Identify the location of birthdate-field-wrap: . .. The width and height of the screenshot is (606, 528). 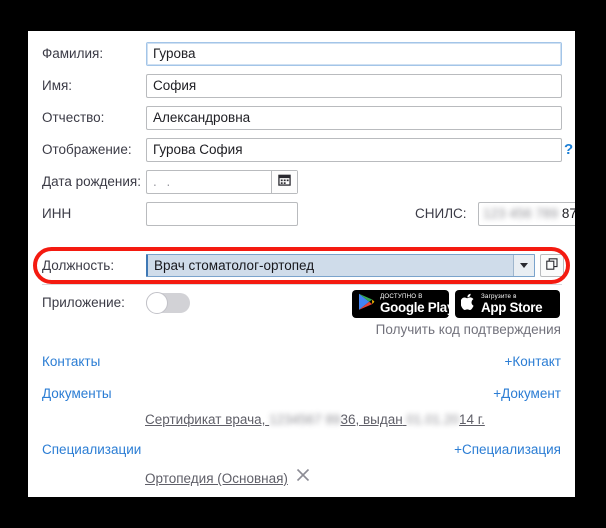
(222, 182).